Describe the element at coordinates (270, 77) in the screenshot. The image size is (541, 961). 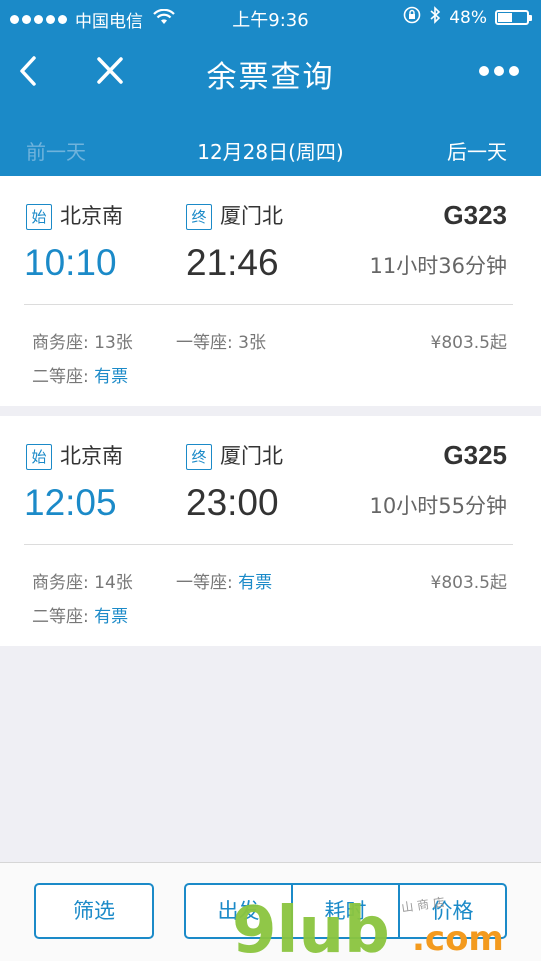
I see `page-title: 余票查询` at that location.